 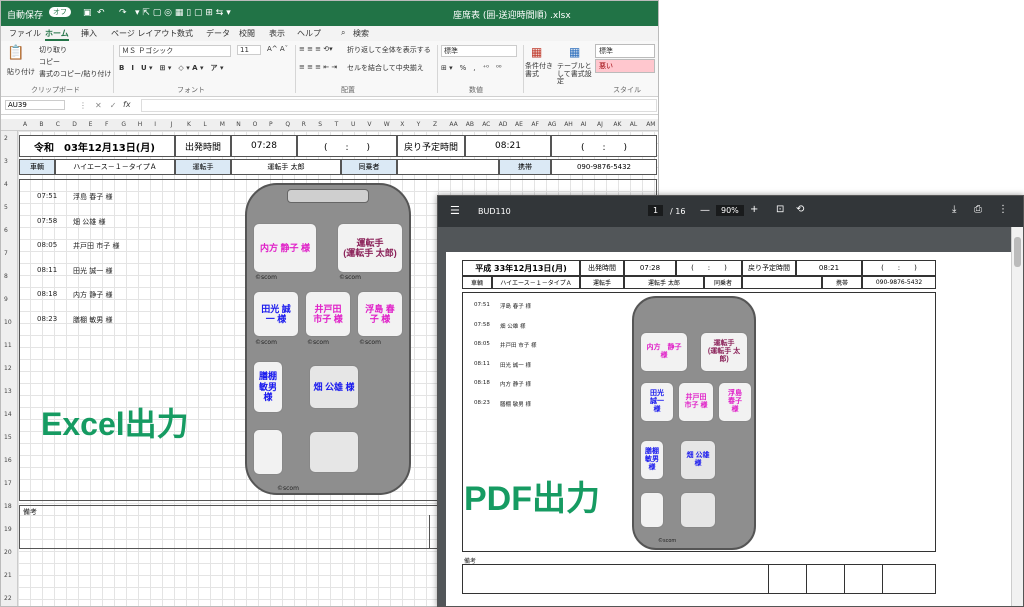 I want to click on column-header: AF, so click(x=535, y=124).